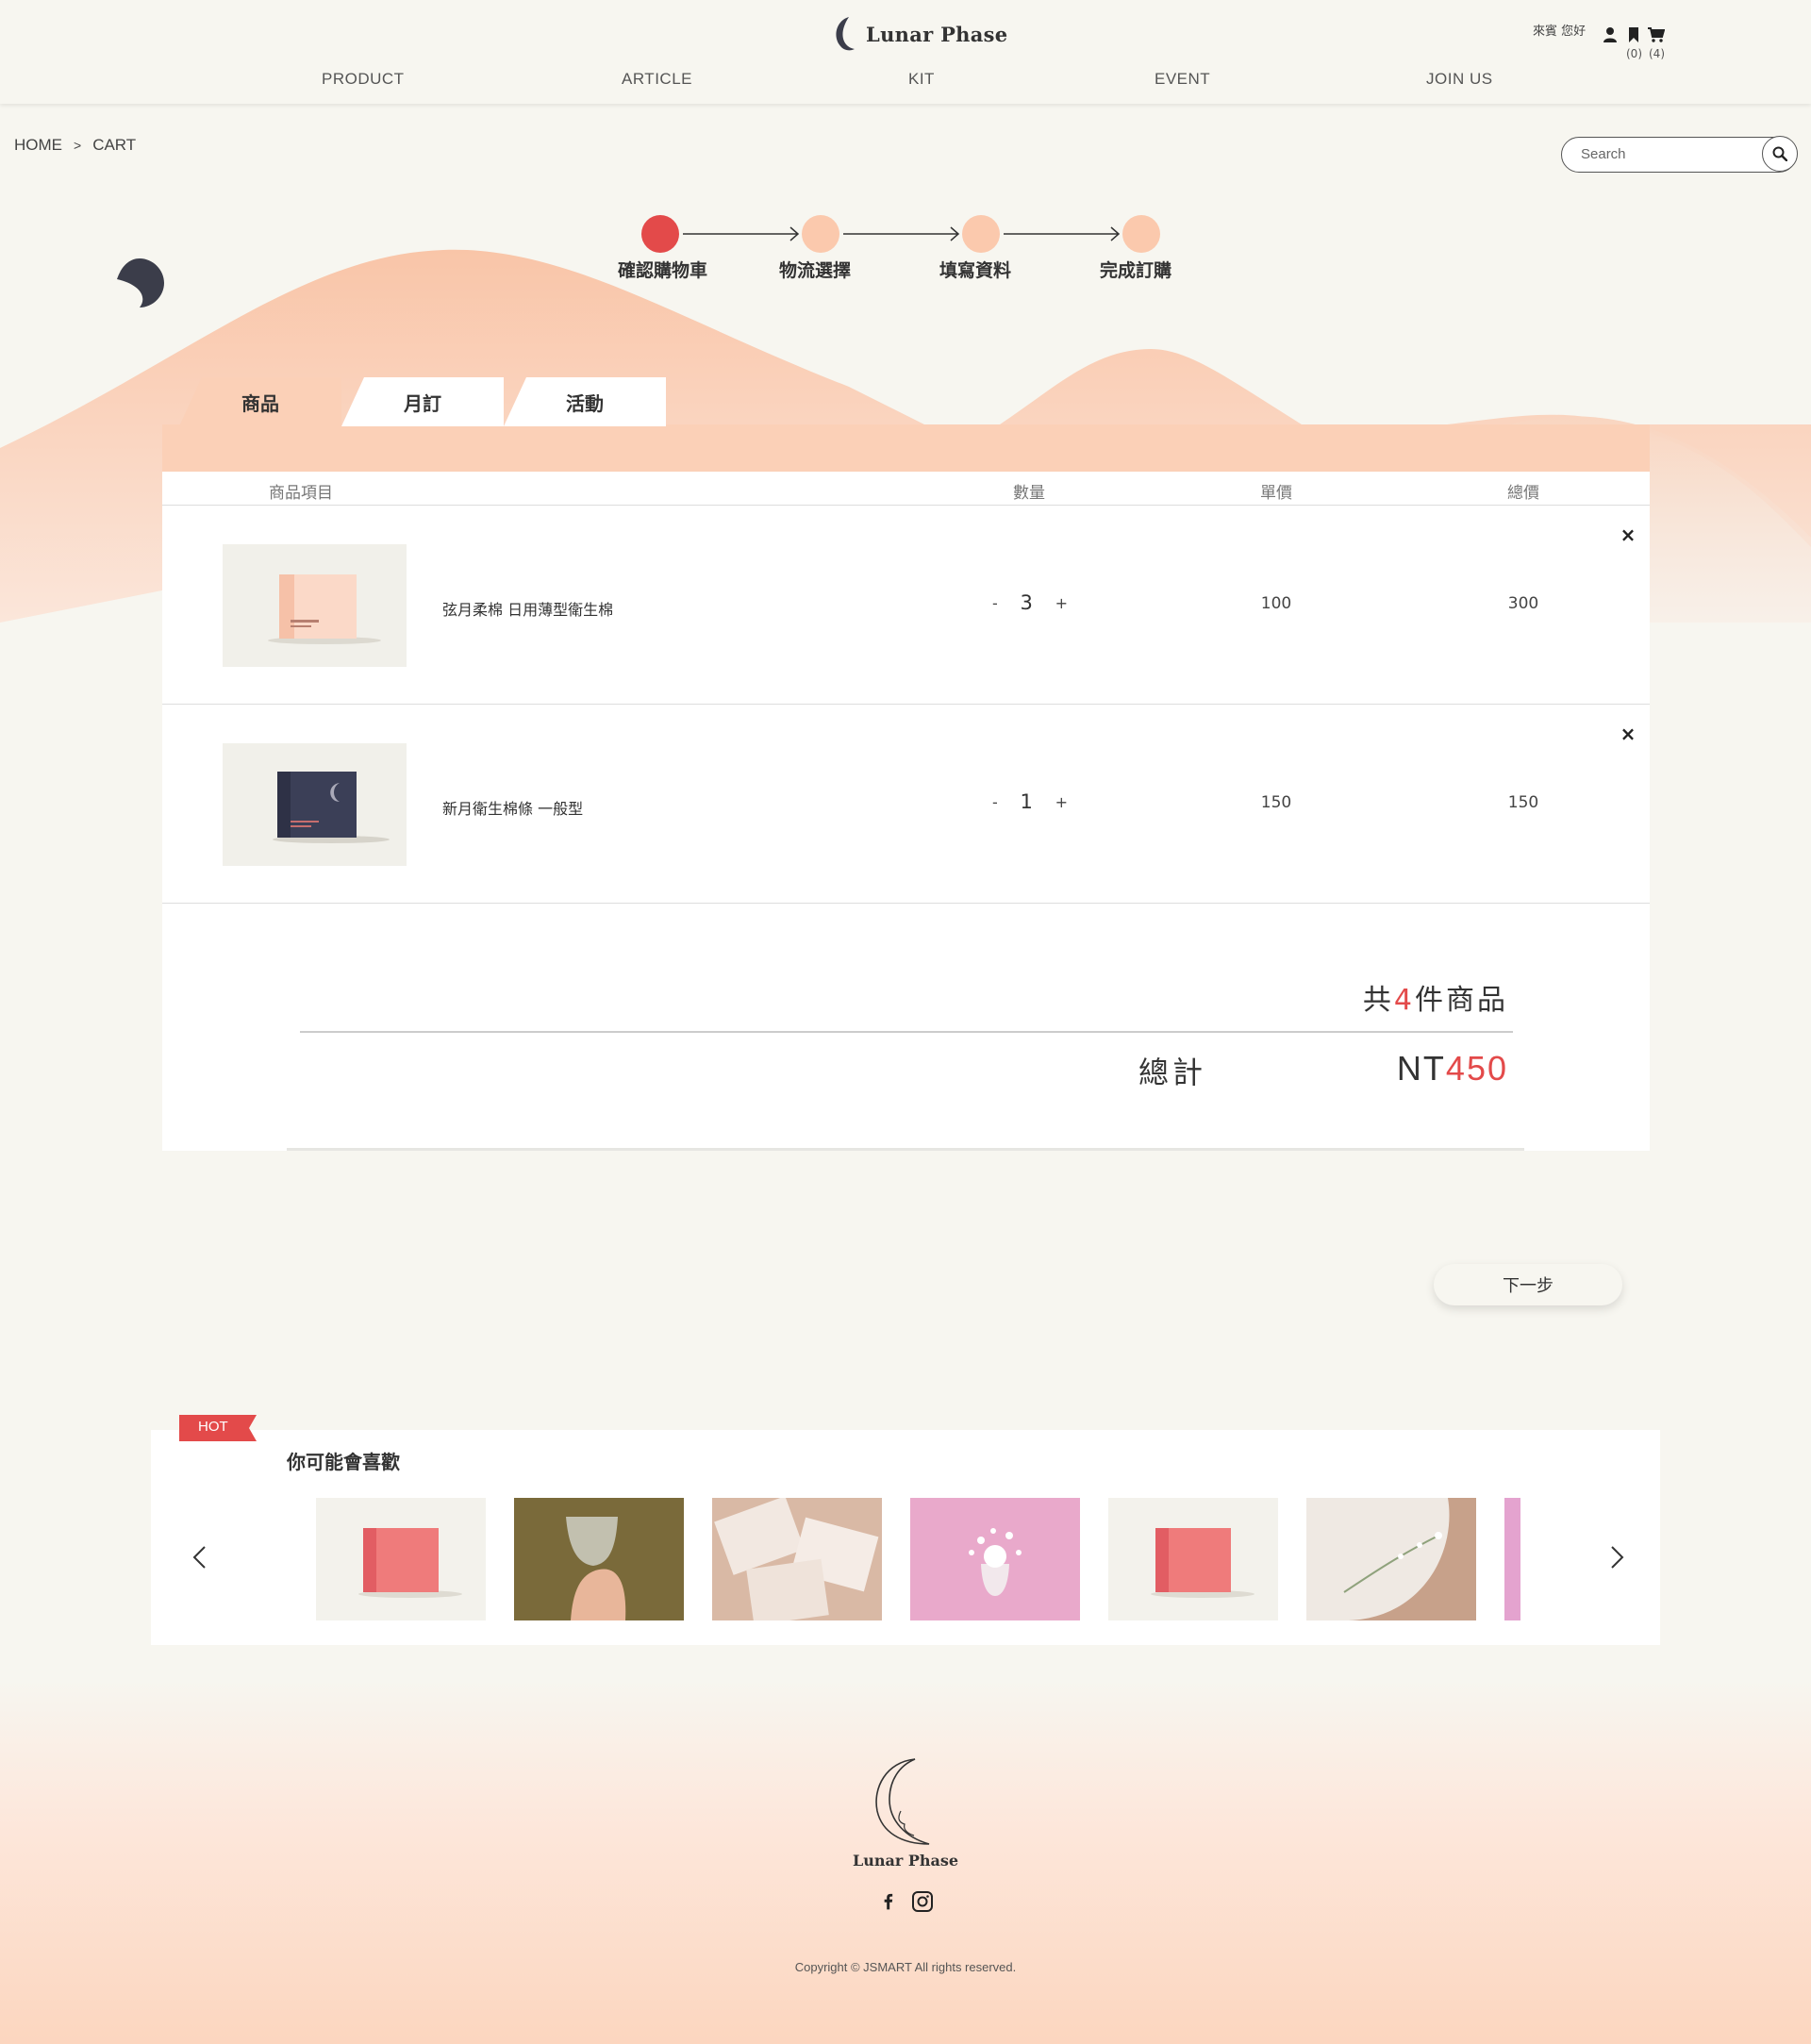 The image size is (1811, 2044). What do you see at coordinates (1476, 1068) in the screenshot?
I see `total-amount: 450` at bounding box center [1476, 1068].